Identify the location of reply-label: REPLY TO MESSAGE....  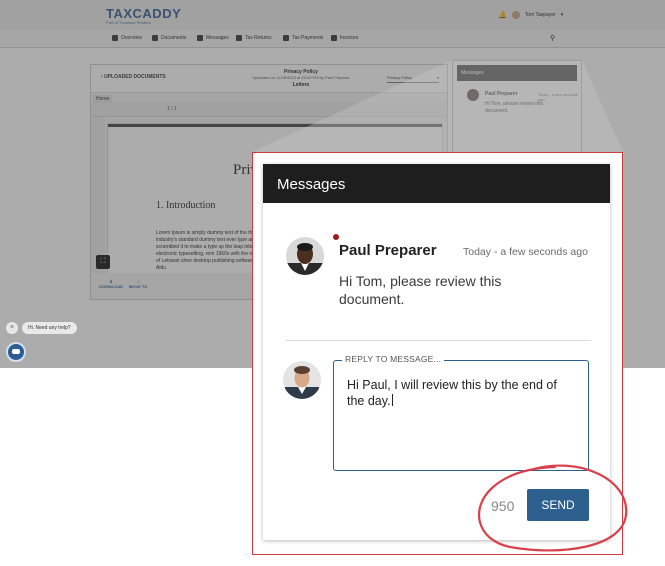
(393, 359).